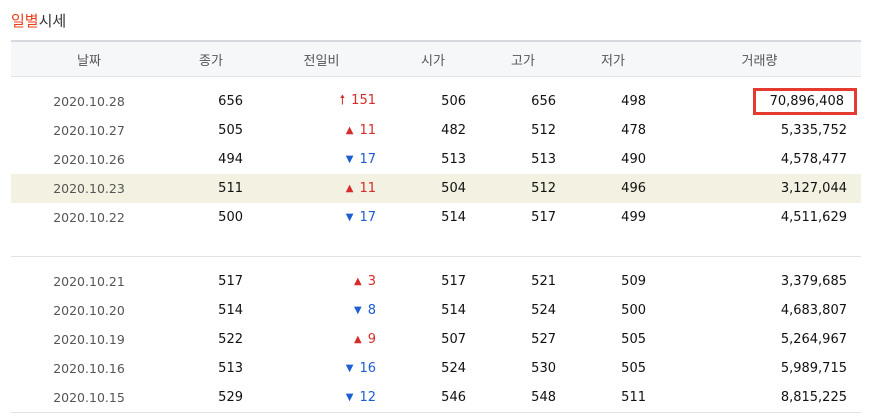 The height and width of the screenshot is (417, 874). What do you see at coordinates (436, 101) in the screenshot?
I see `table-row: 2020.10.28 656 🠕 151 506 656 498 70,896,408` at bounding box center [436, 101].